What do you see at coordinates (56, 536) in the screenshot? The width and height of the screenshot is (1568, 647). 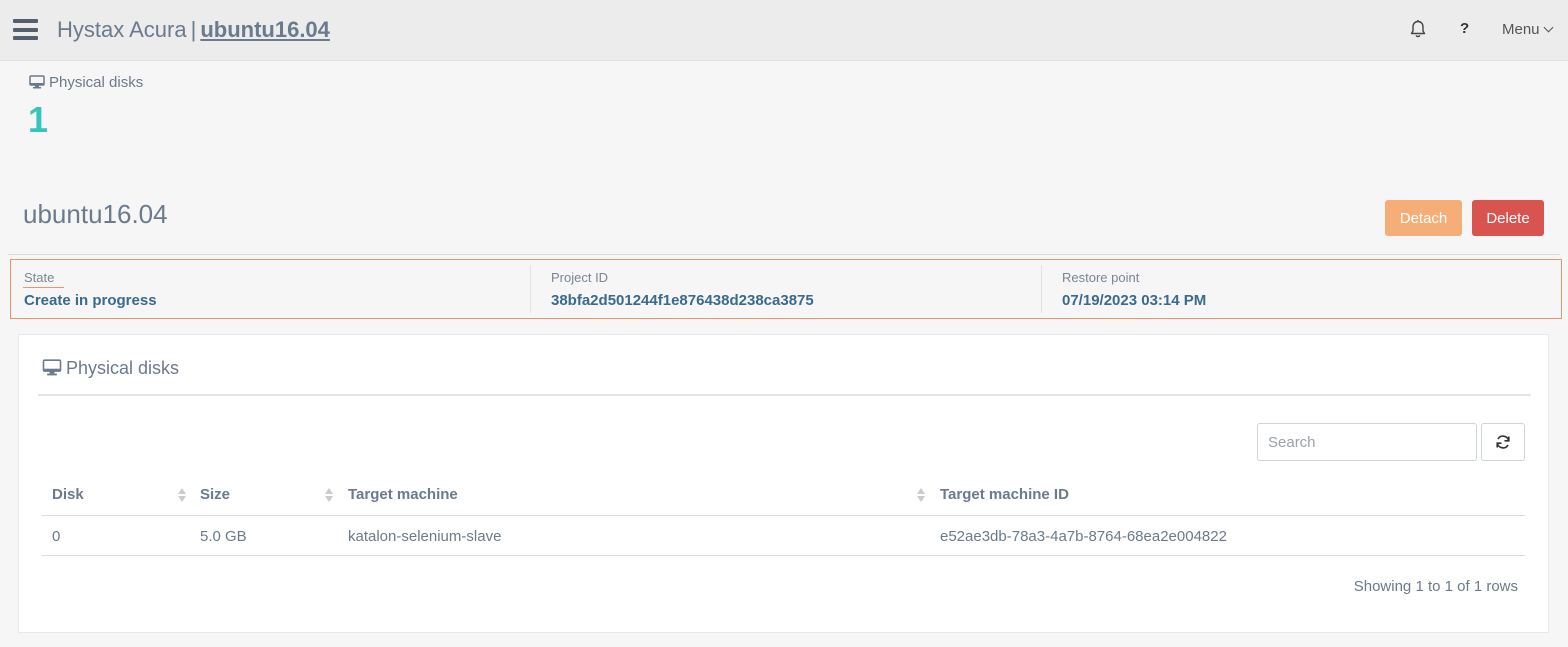 I see `disk-cell: 0` at bounding box center [56, 536].